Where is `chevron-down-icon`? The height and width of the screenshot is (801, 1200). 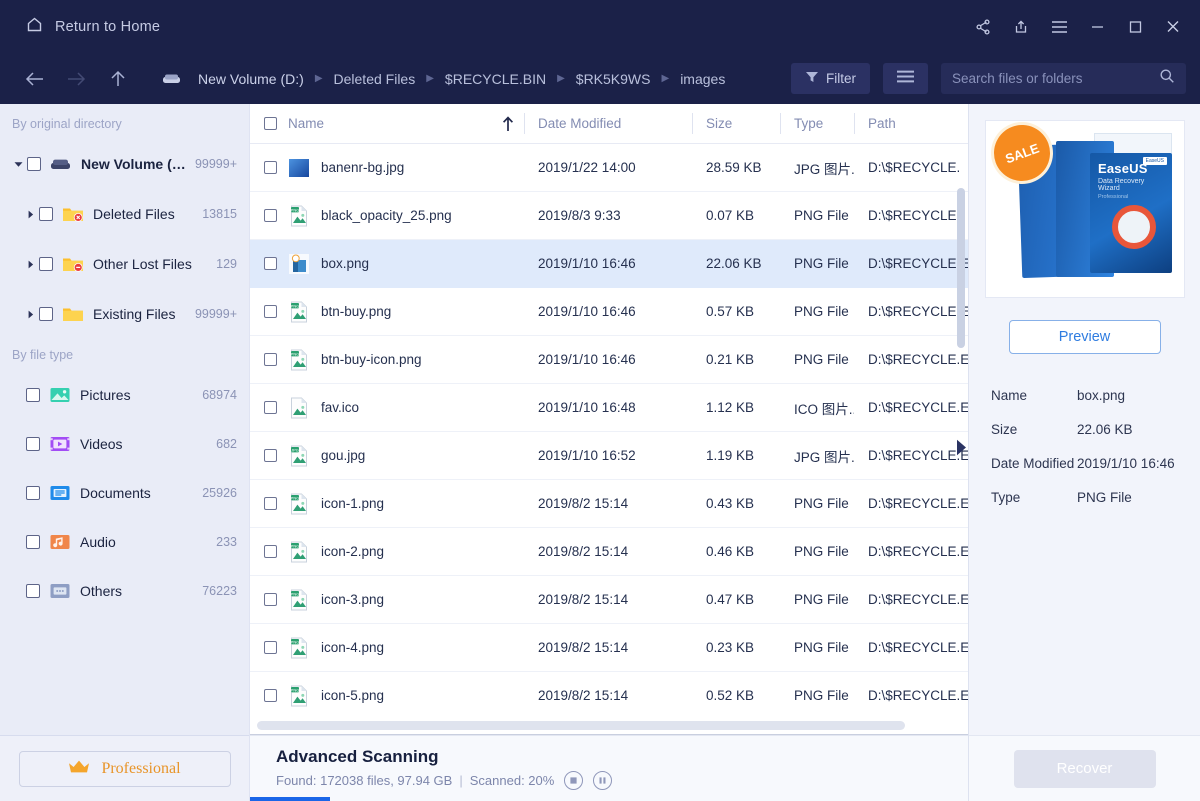 chevron-down-icon is located at coordinates (18, 164).